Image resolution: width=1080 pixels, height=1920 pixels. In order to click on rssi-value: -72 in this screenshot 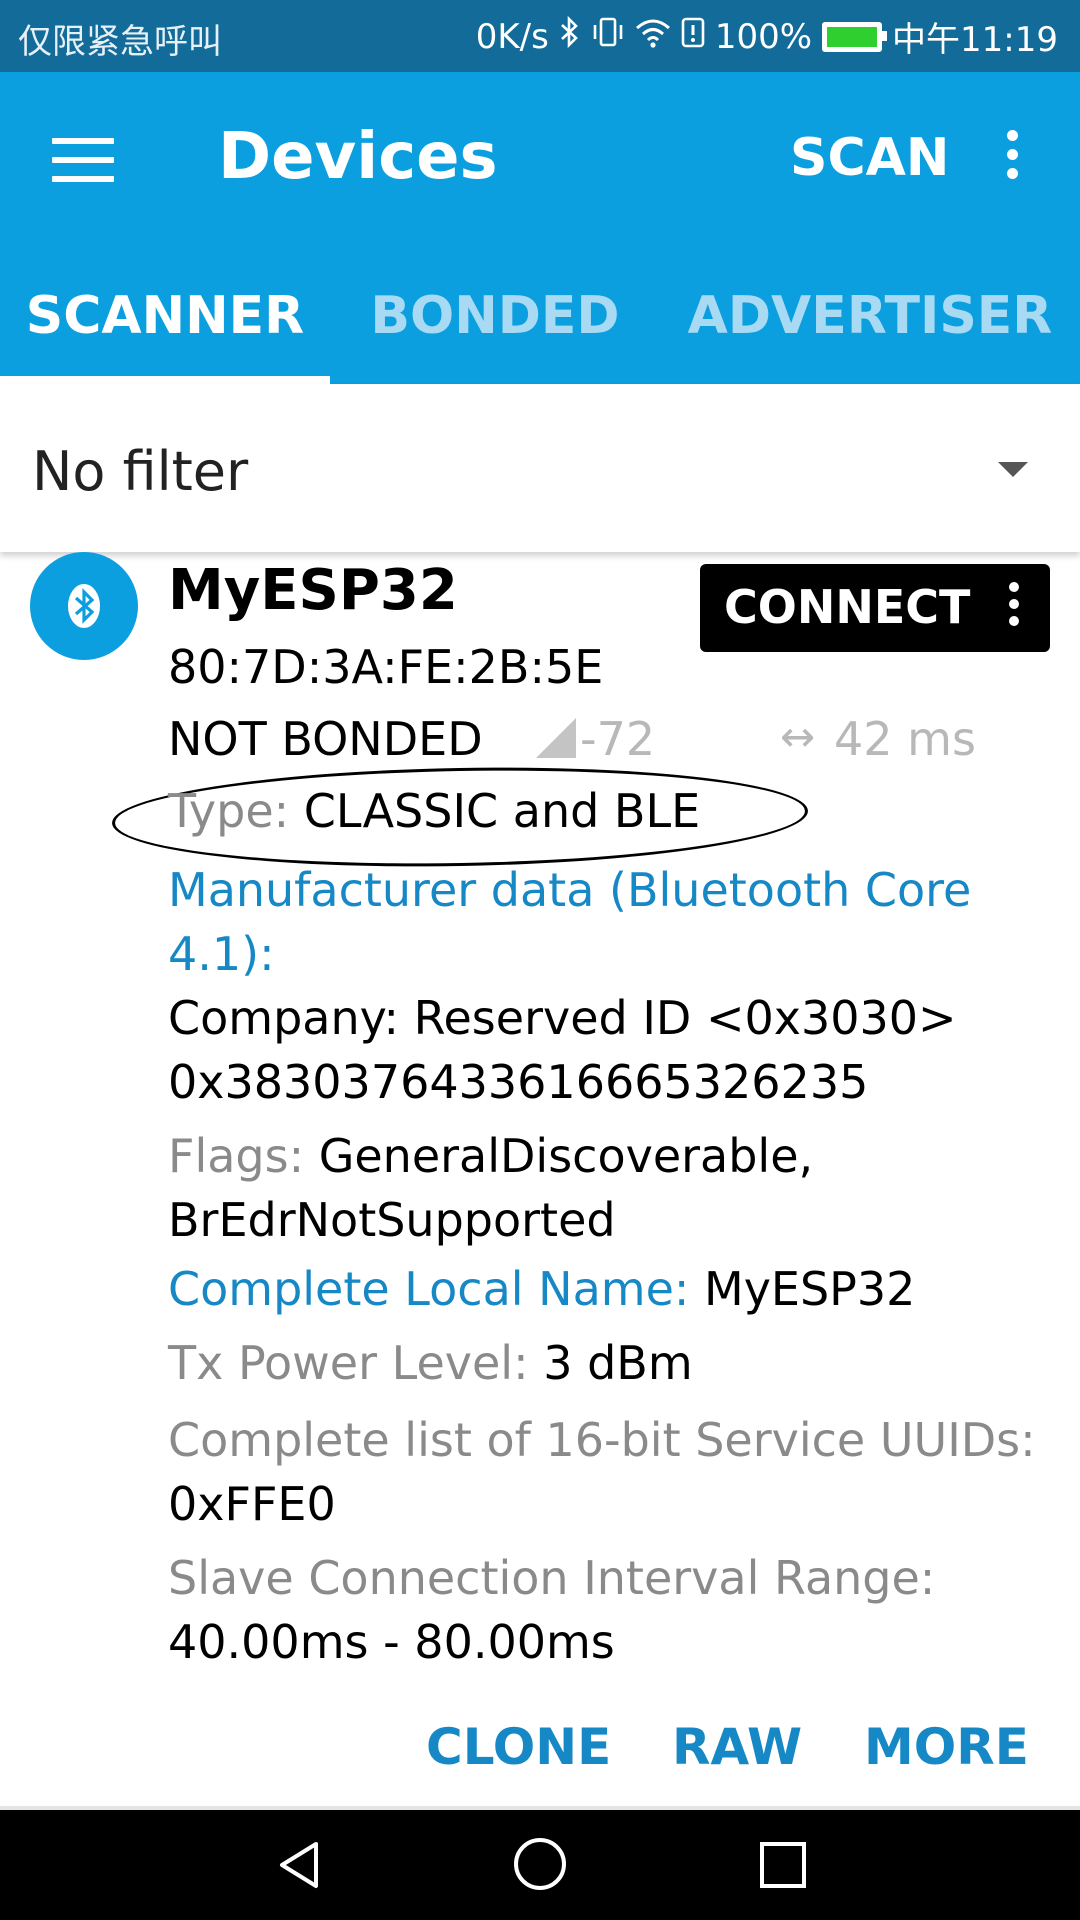, I will do `click(618, 739)`.